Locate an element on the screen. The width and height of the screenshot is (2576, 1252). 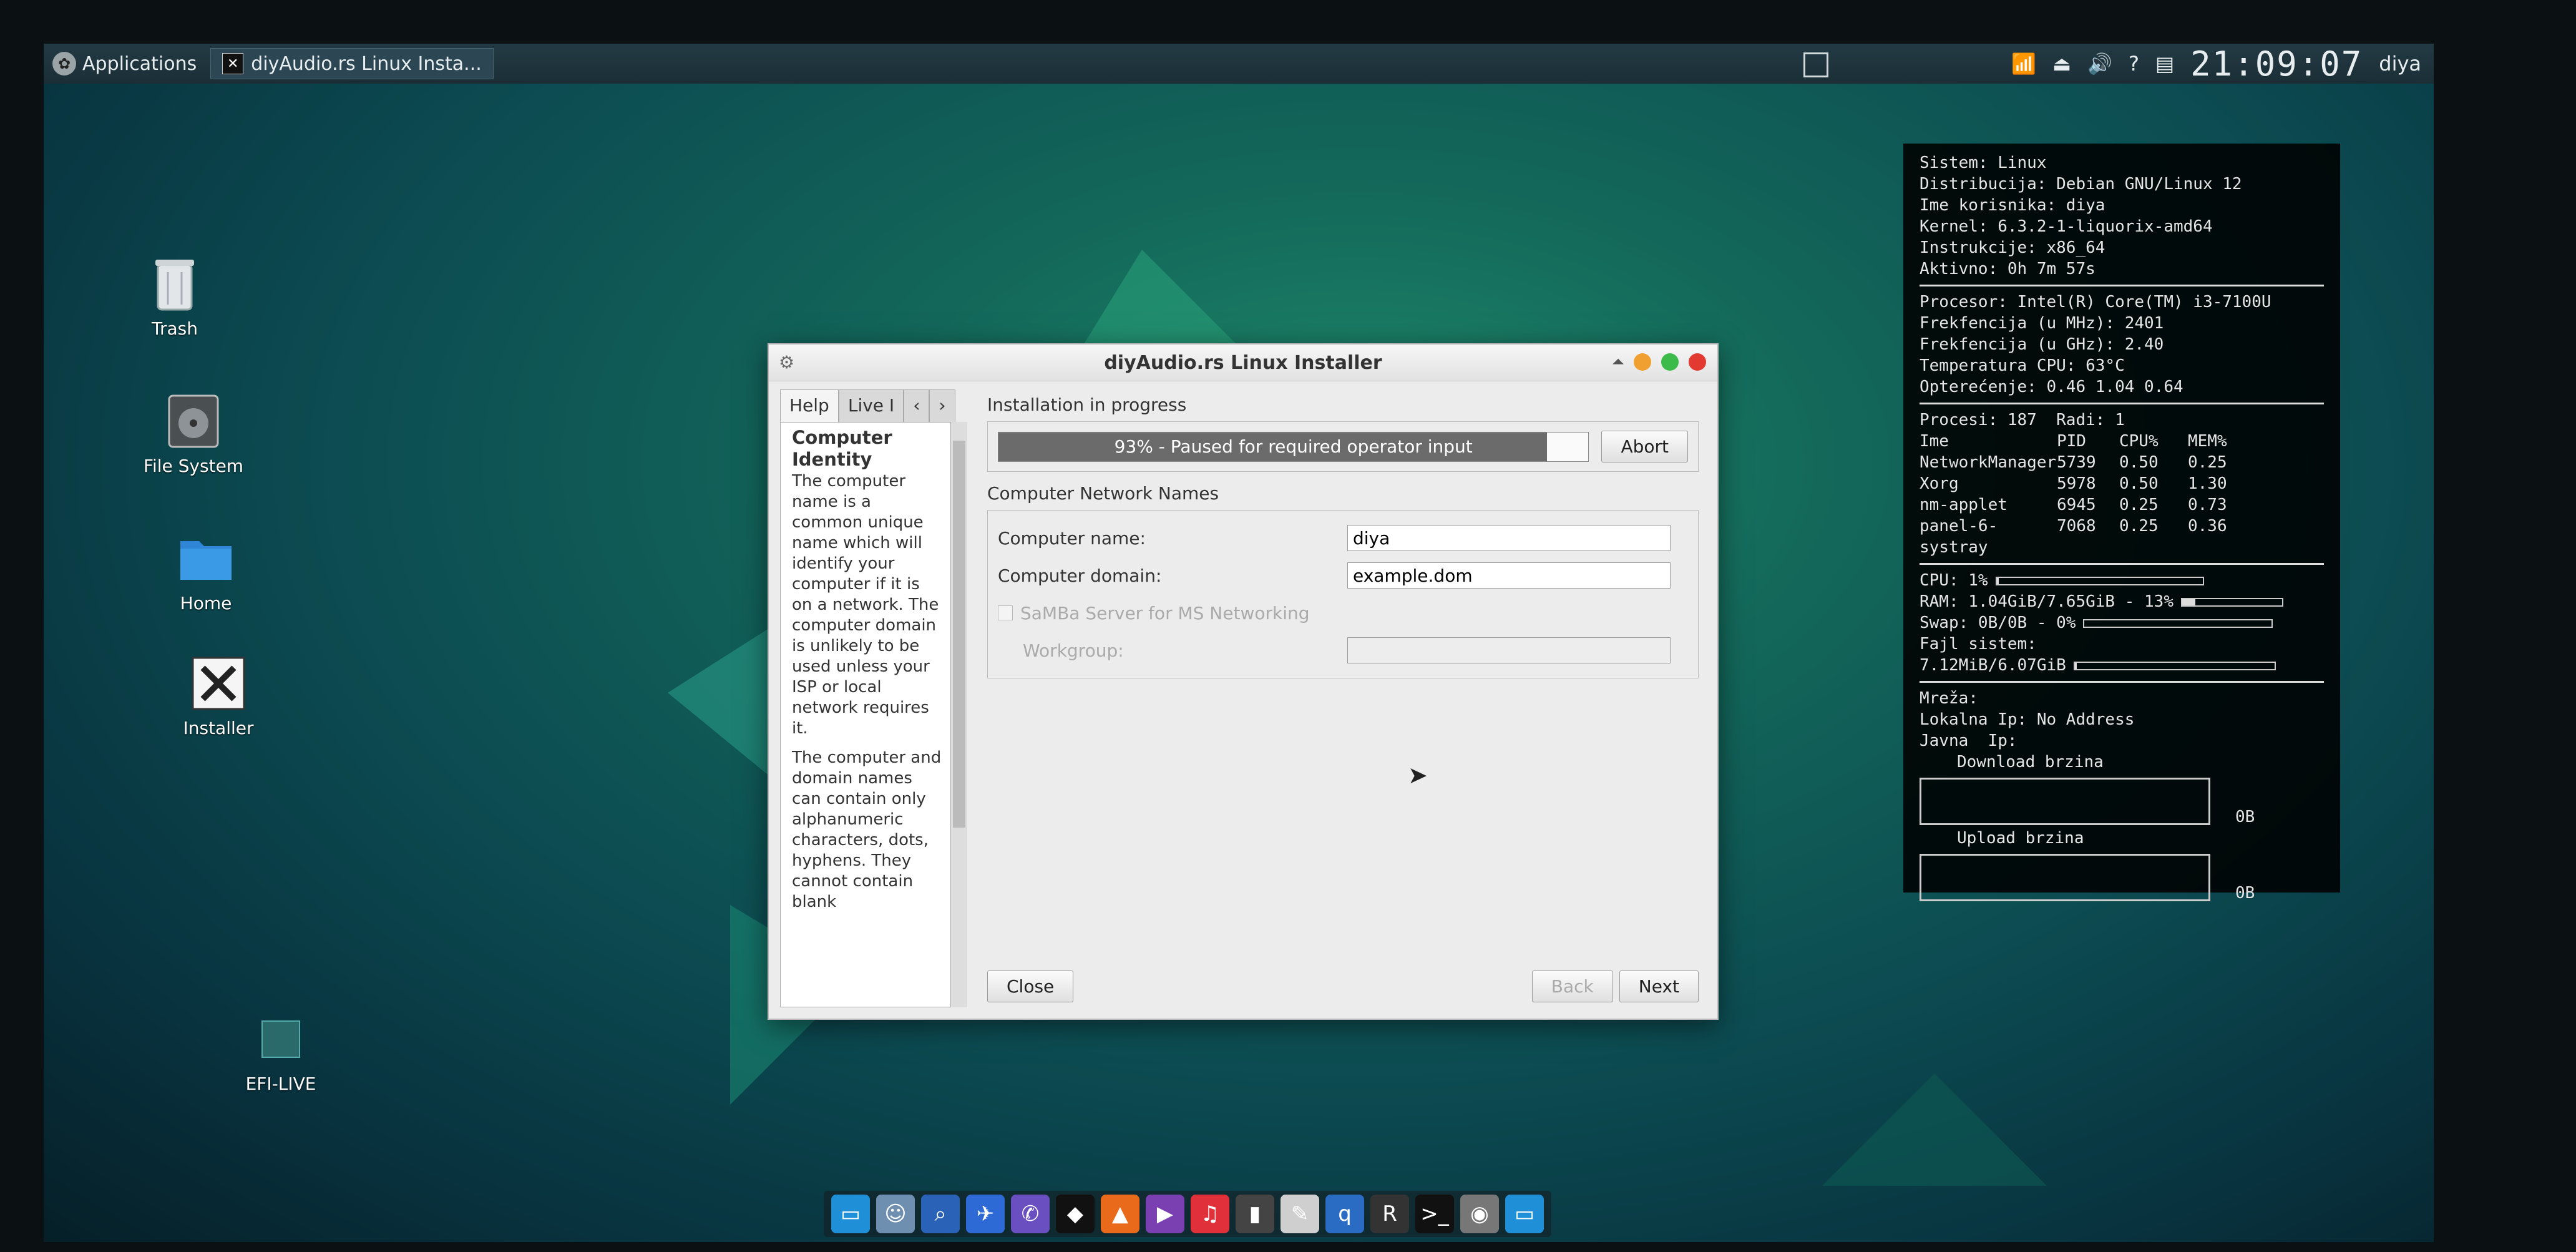
scrollbar-thumb is located at coordinates (959, 634).